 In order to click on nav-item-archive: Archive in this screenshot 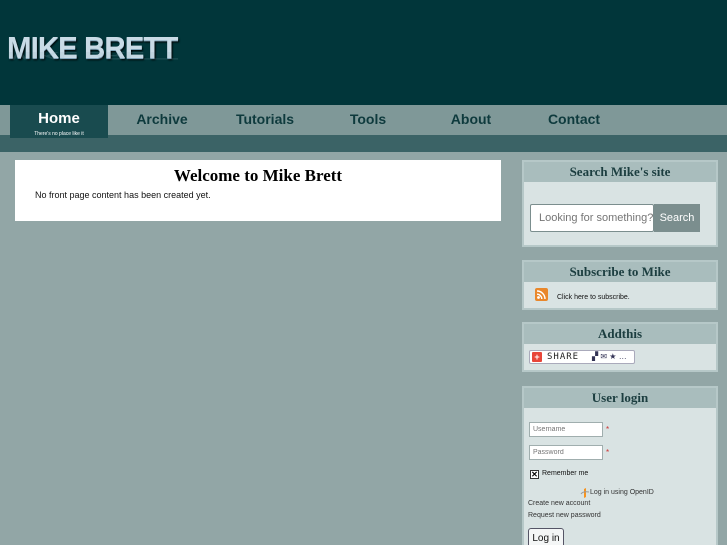, I will do `click(162, 120)`.